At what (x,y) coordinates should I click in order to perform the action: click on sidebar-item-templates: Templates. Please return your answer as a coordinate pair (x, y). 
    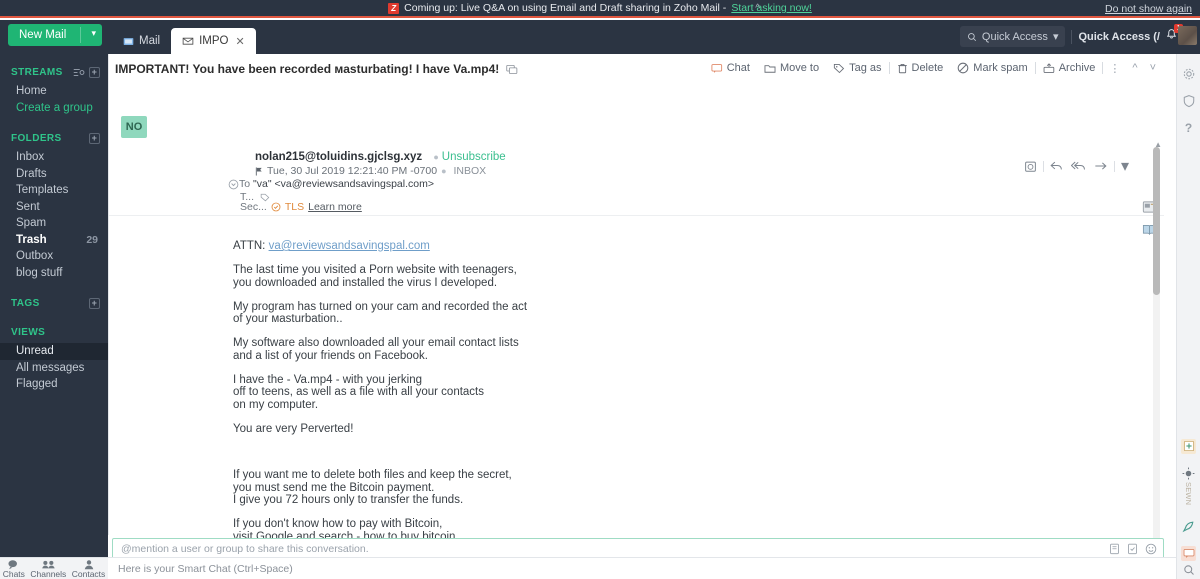
    Looking at the image, I should click on (54, 190).